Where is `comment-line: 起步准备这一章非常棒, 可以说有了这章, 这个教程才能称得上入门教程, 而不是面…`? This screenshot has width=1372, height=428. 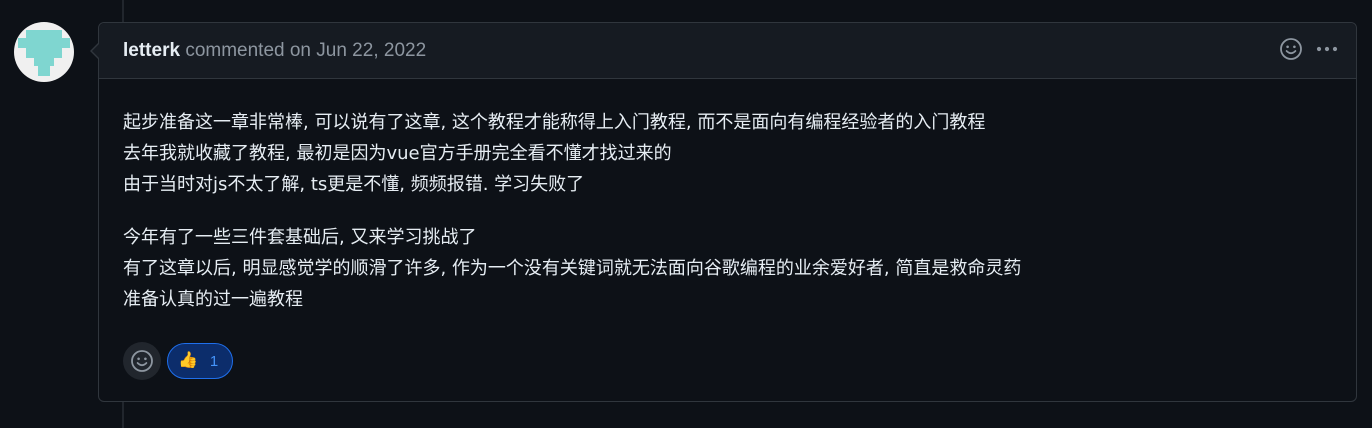
comment-line: 起步准备这一章非常棒, 可以说有了这章, 这个教程才能称得上入门教程, 而不是面… is located at coordinates (554, 122).